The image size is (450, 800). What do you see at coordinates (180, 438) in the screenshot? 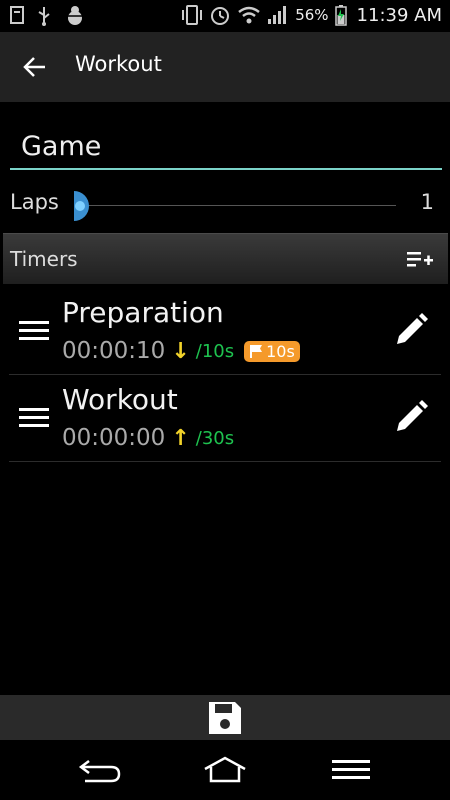
I see `countup-arrow-icon: ↑` at bounding box center [180, 438].